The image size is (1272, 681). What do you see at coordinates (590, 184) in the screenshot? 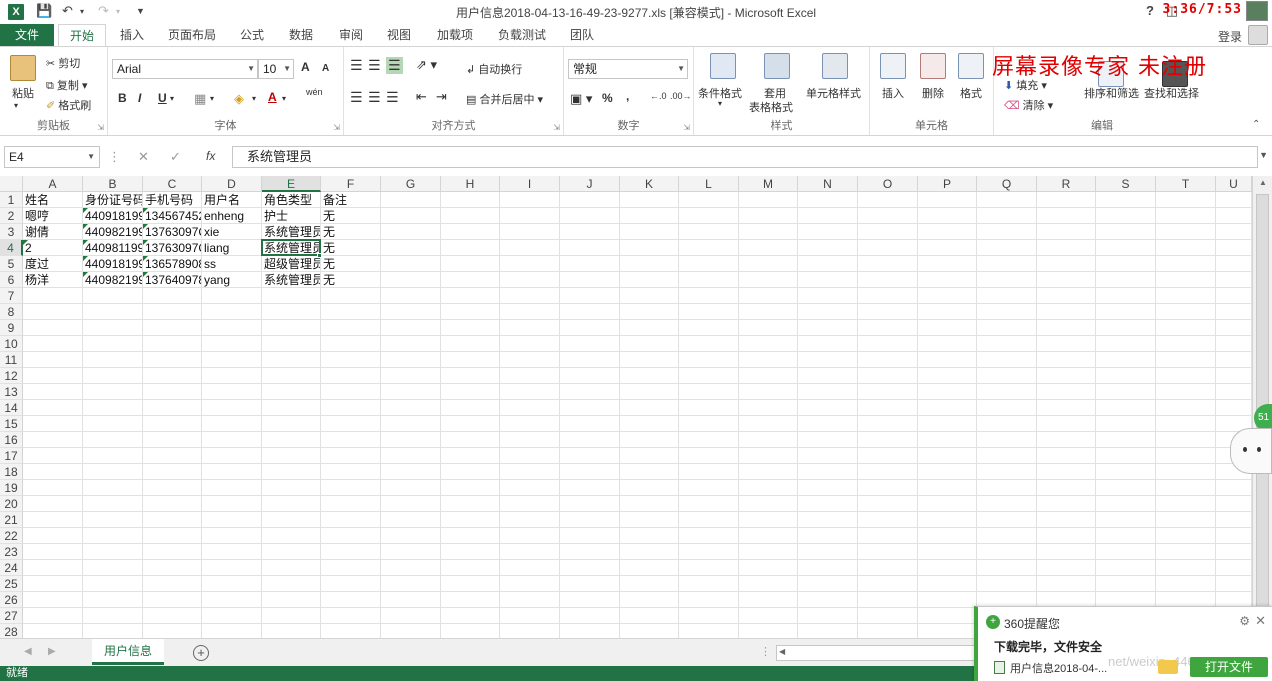
I see `column-header: J` at bounding box center [590, 184].